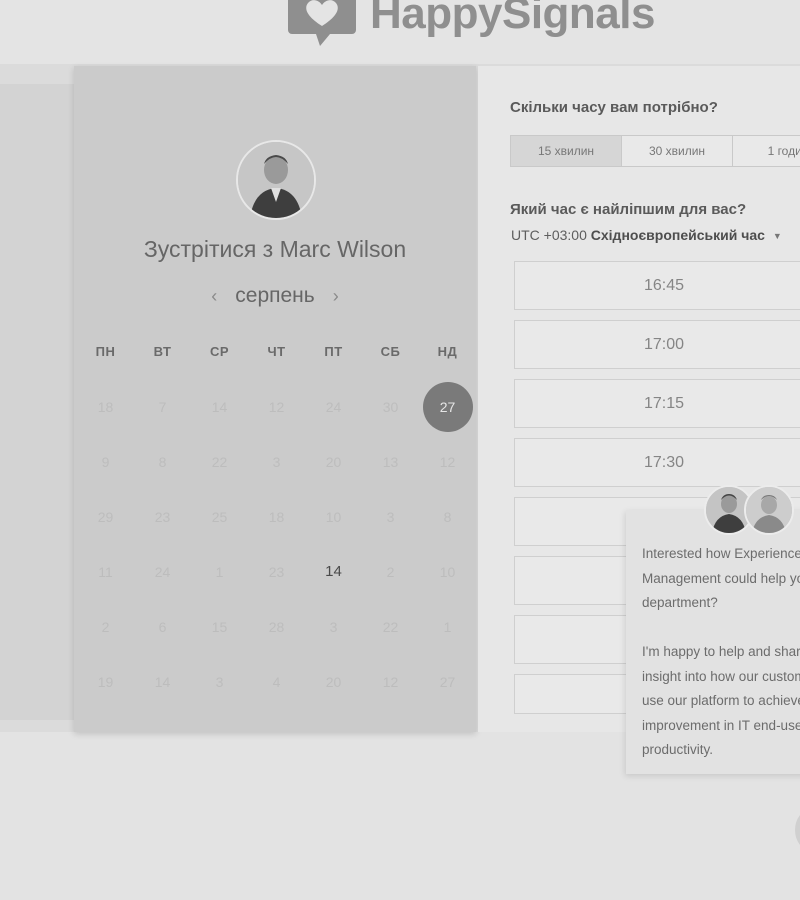  What do you see at coordinates (777, 236) in the screenshot?
I see `caret-down-icon: ▼` at bounding box center [777, 236].